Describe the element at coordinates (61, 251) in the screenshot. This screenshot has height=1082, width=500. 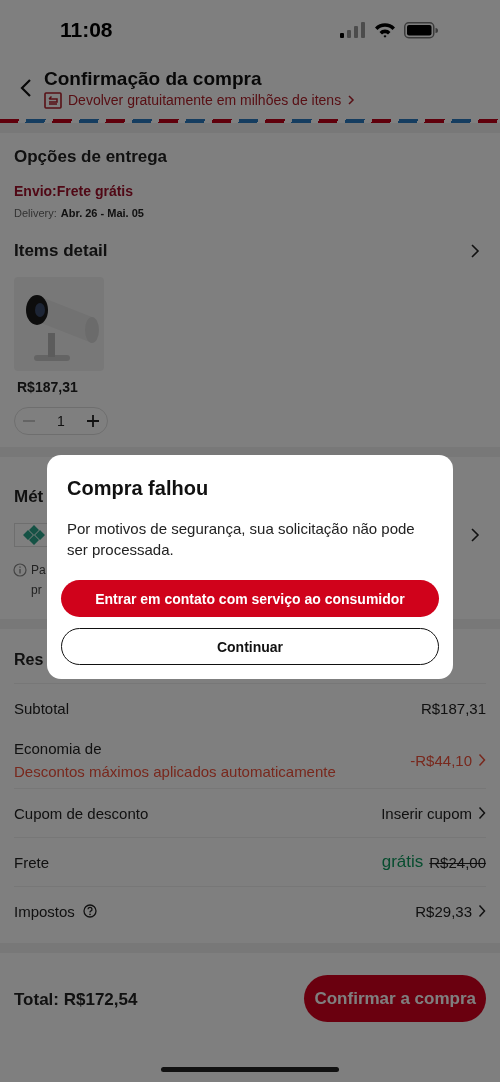
I see `section-title: Items detail` at that location.